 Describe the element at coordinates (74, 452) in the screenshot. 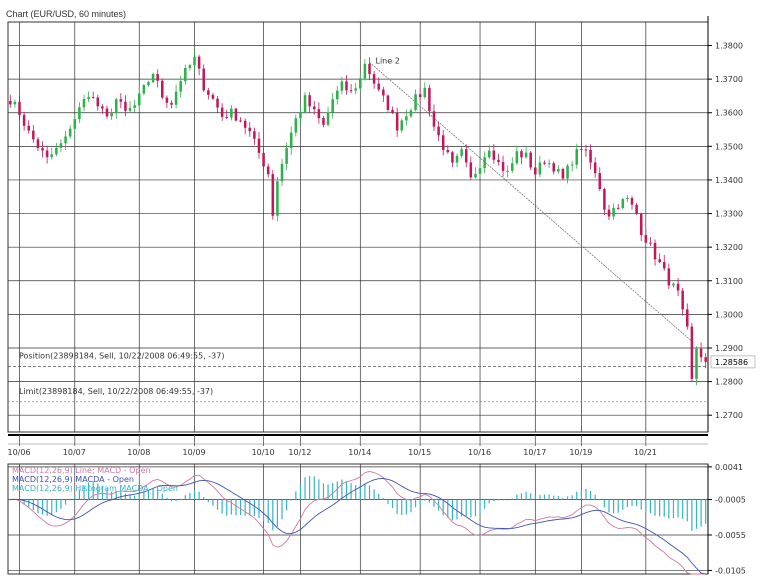

I see `date-tick-label-1: 10/07` at that location.